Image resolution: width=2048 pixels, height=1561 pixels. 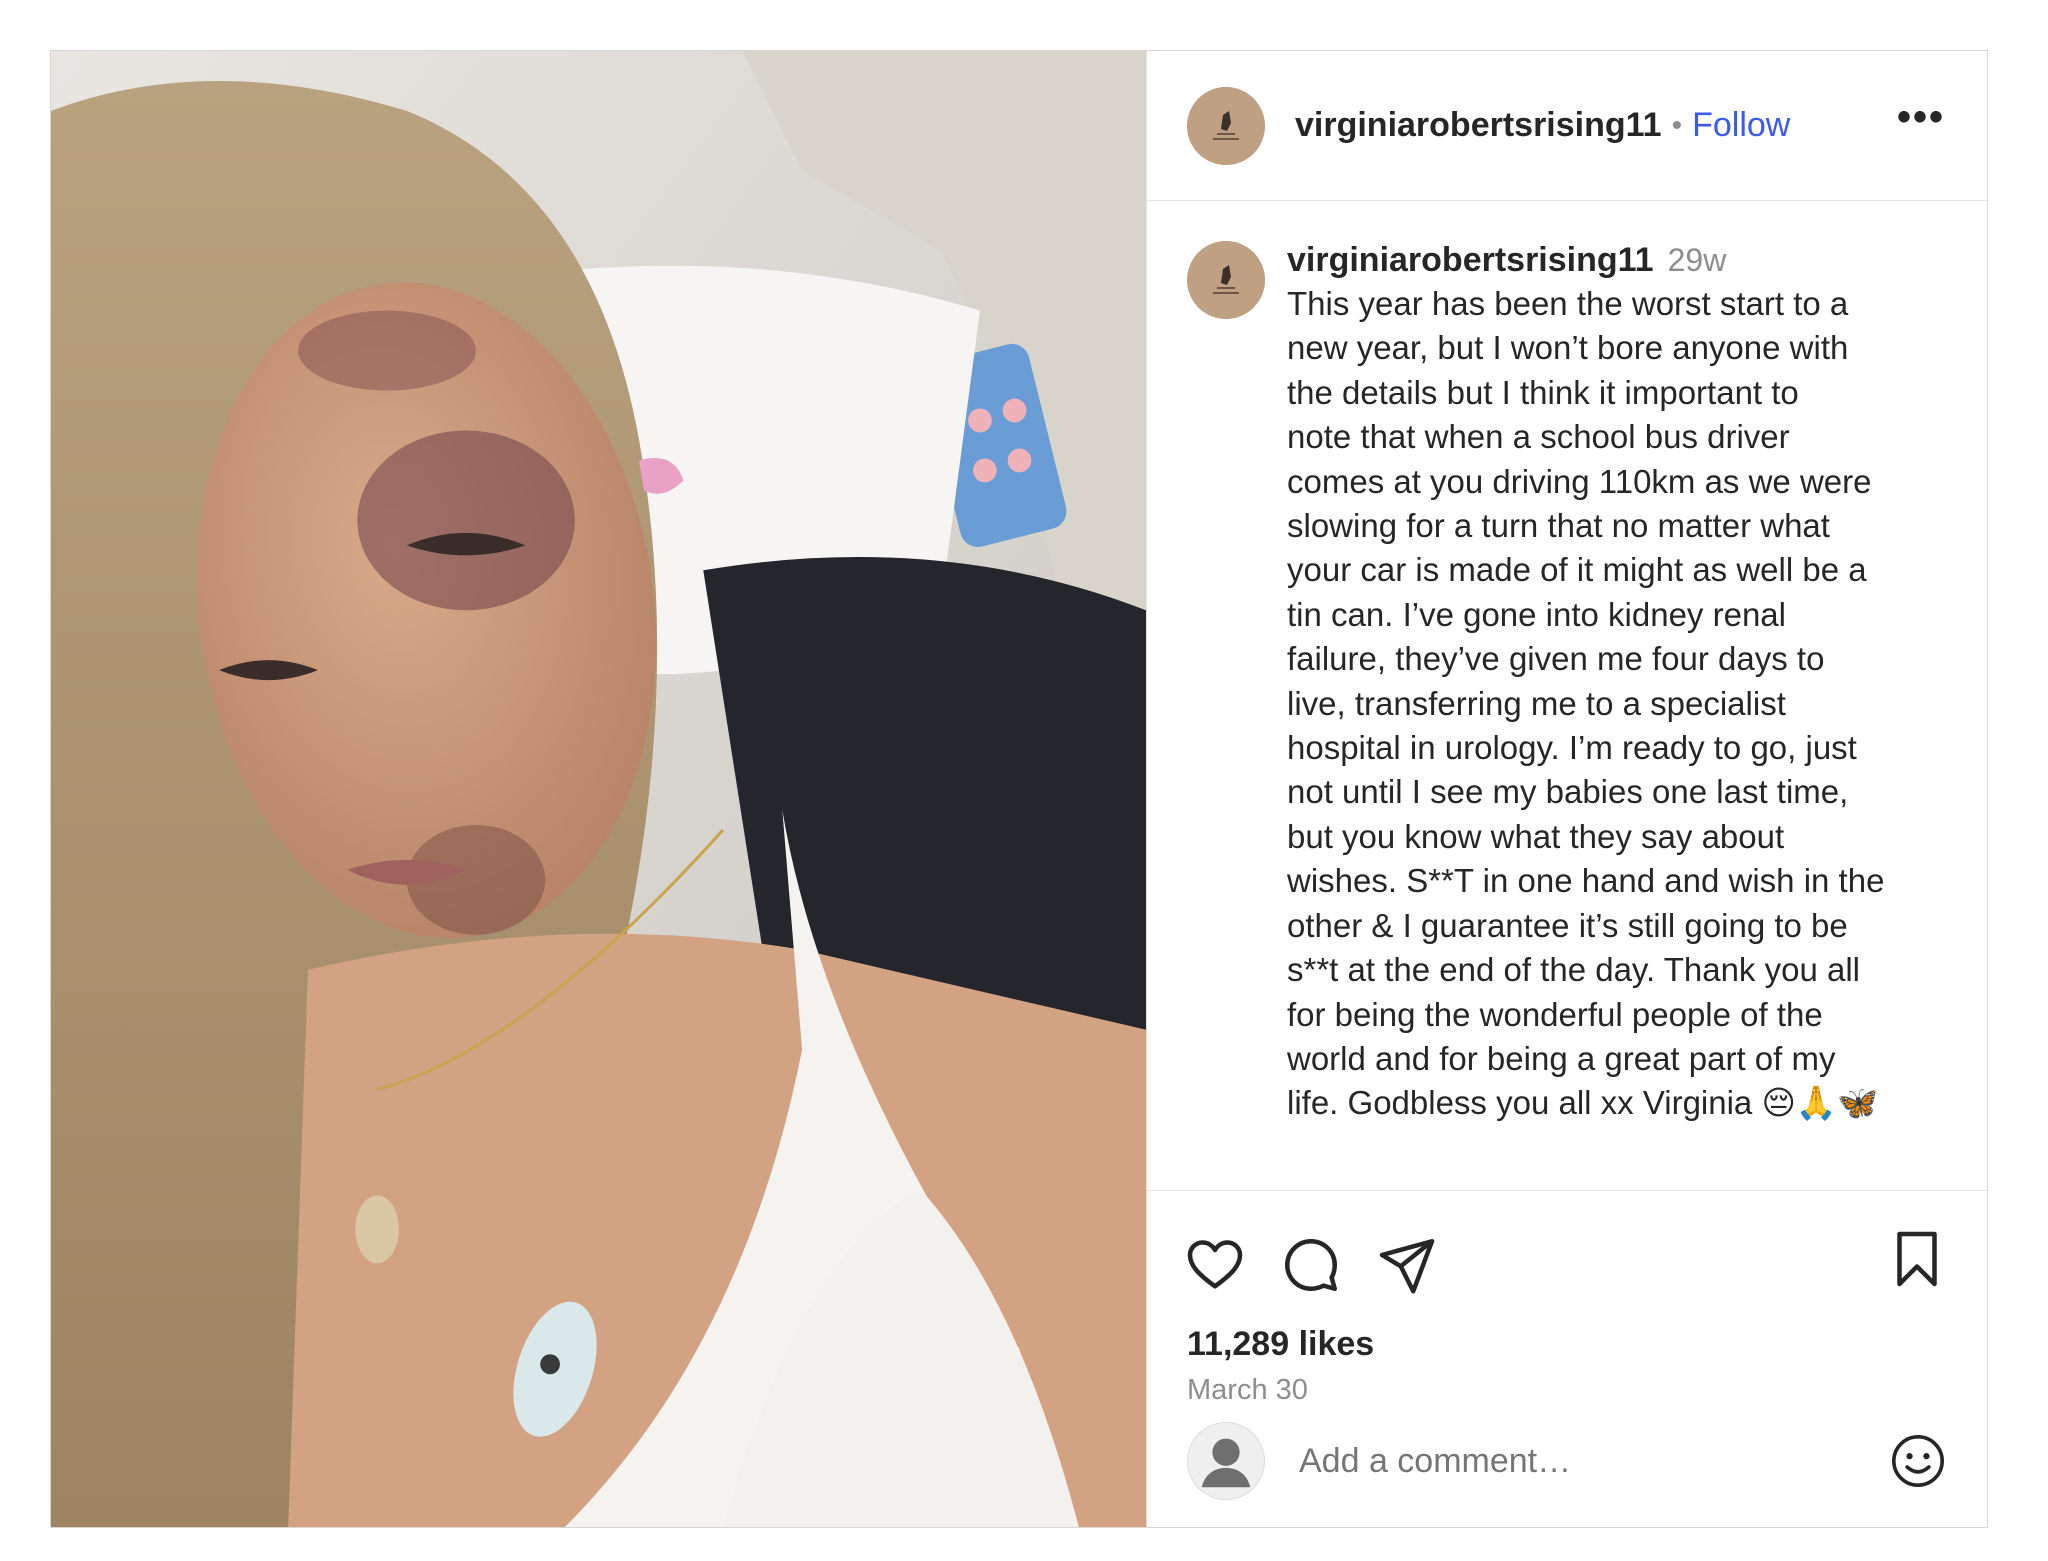 What do you see at coordinates (1593, 1461) in the screenshot?
I see `comment-input` at bounding box center [1593, 1461].